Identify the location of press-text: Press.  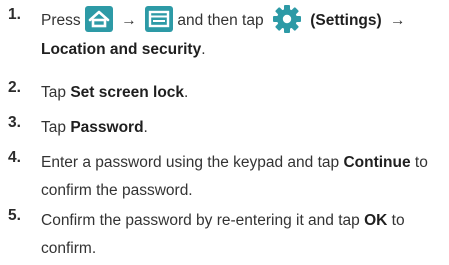
(61, 21).